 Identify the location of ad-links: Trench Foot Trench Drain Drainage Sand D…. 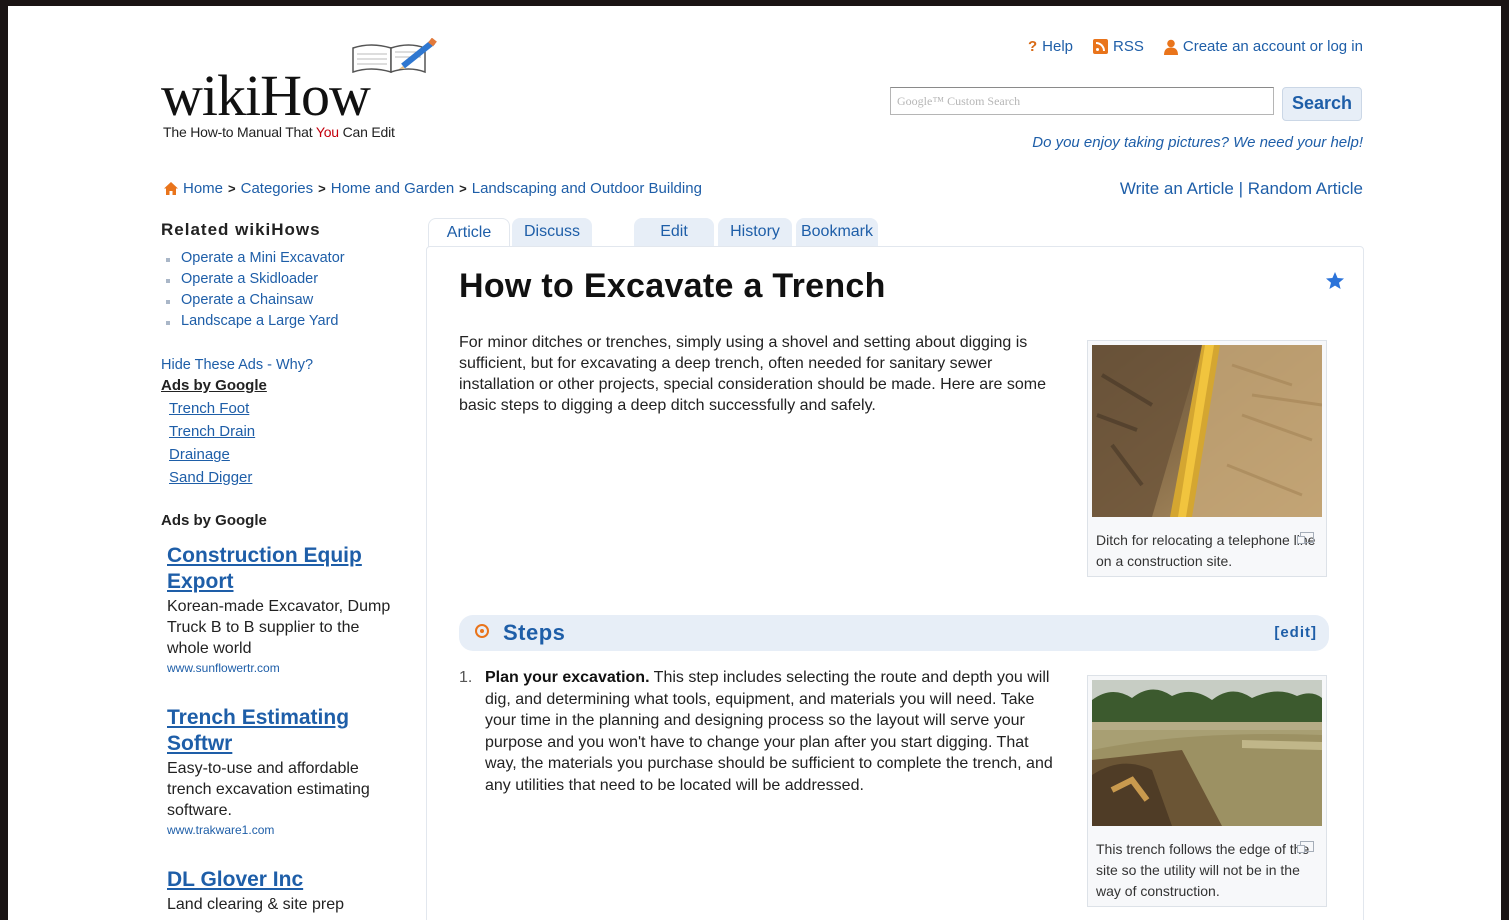
(290, 443).